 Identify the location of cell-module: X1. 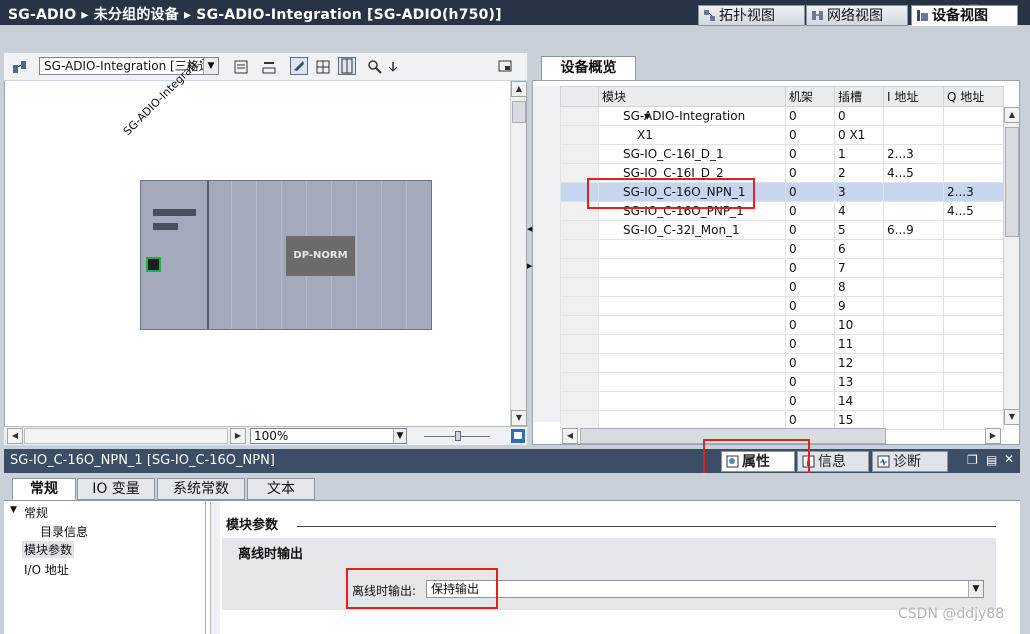
(692, 135).